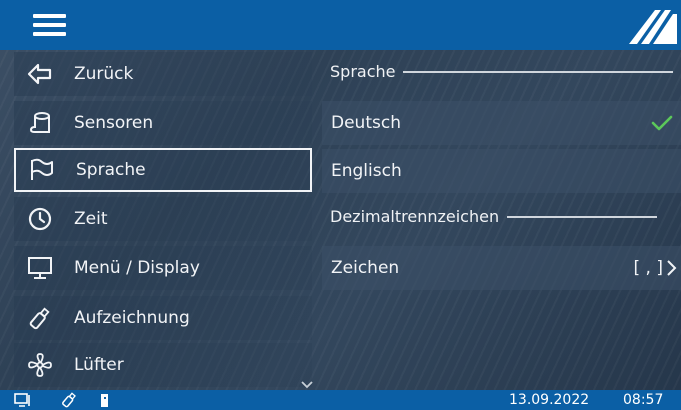 The width and height of the screenshot is (681, 410). I want to click on top-bar, so click(340, 25).